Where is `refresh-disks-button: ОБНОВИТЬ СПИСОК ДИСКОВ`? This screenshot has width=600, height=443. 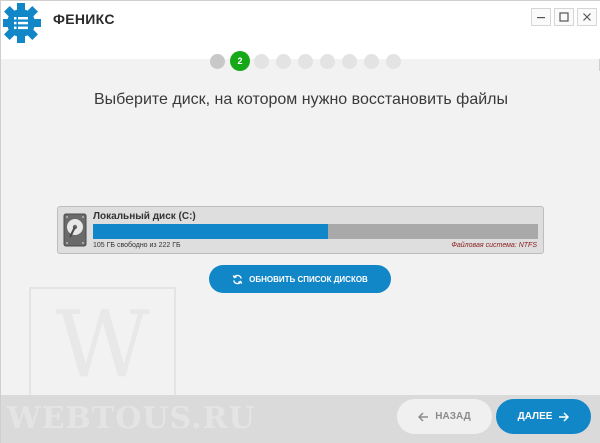
refresh-disks-button: ОБНОВИТЬ СПИСОК ДИСКОВ is located at coordinates (300, 279).